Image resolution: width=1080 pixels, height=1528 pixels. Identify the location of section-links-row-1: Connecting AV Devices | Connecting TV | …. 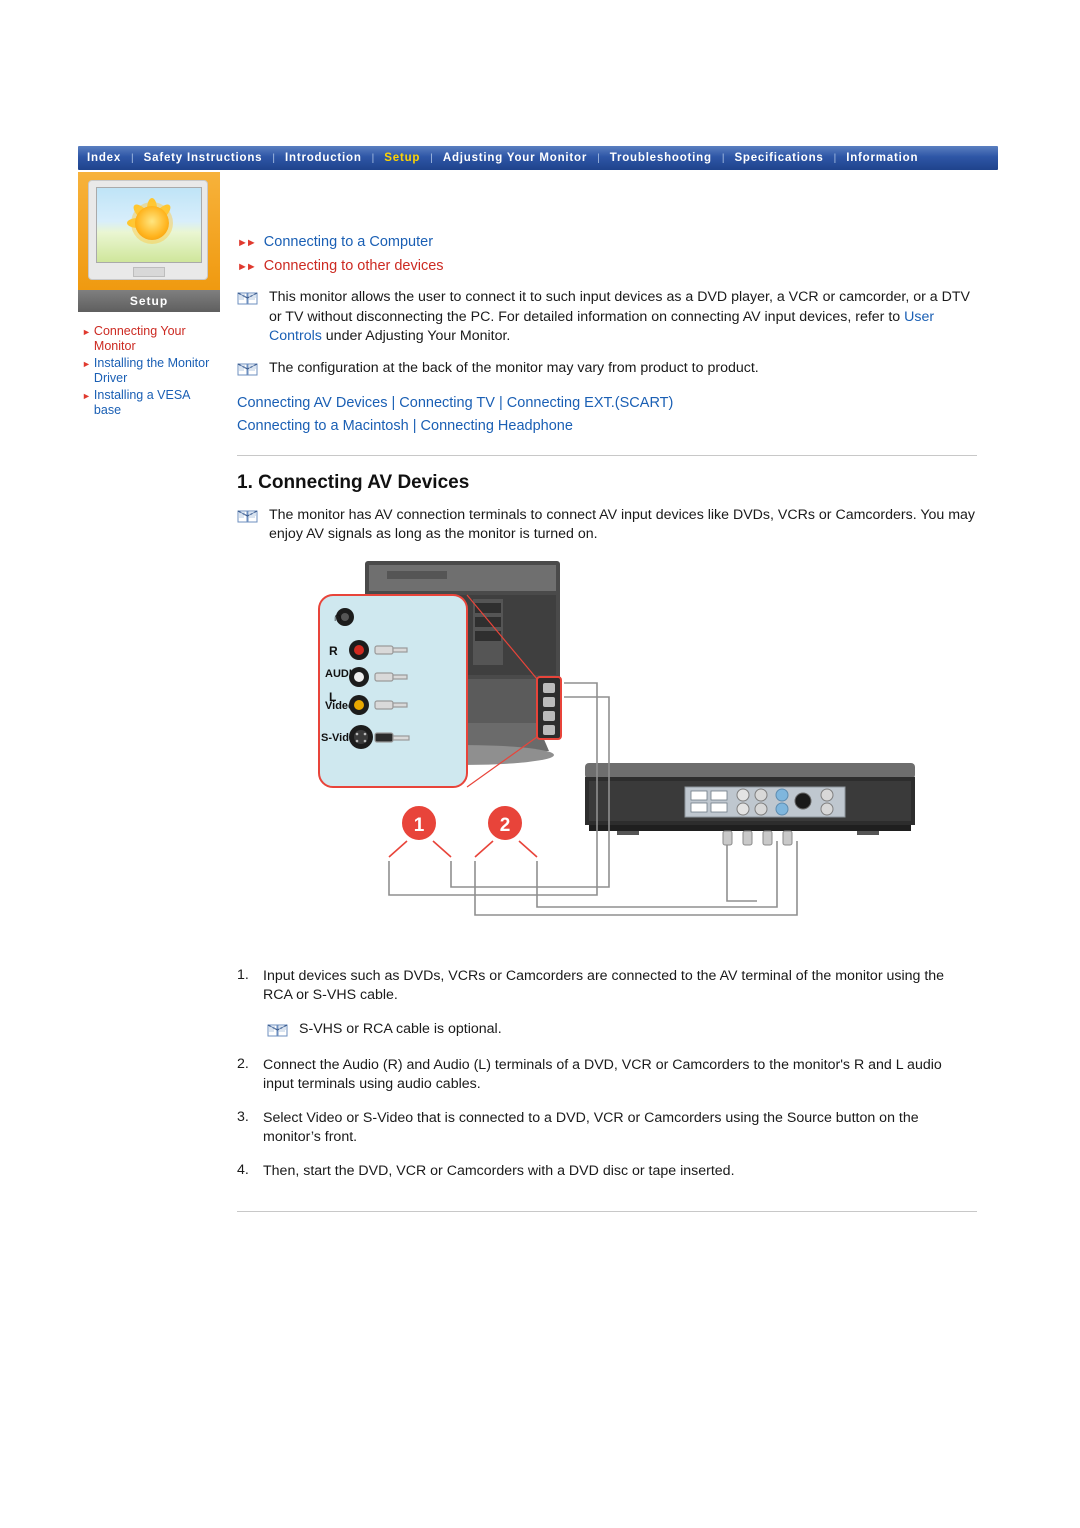
(607, 403).